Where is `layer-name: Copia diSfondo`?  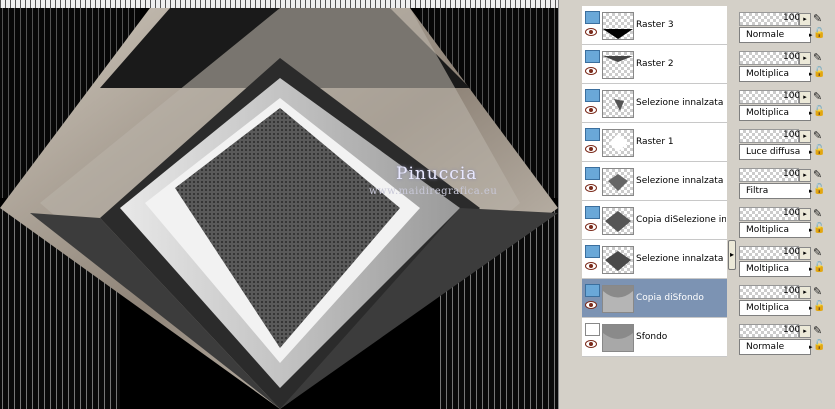
layer-name: Copia diSfondo is located at coordinates (670, 298).